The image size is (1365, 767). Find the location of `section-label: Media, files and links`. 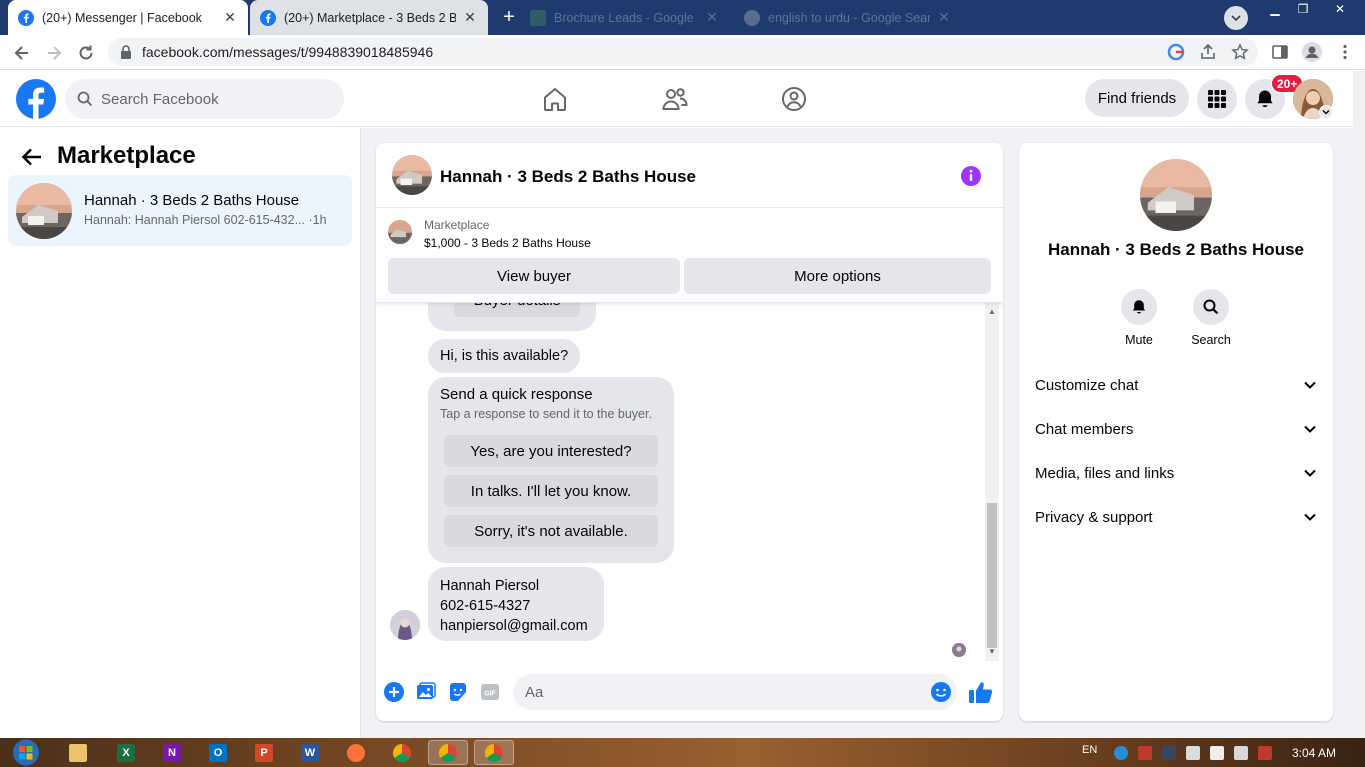

section-label: Media, files and links is located at coordinates (1105, 473).